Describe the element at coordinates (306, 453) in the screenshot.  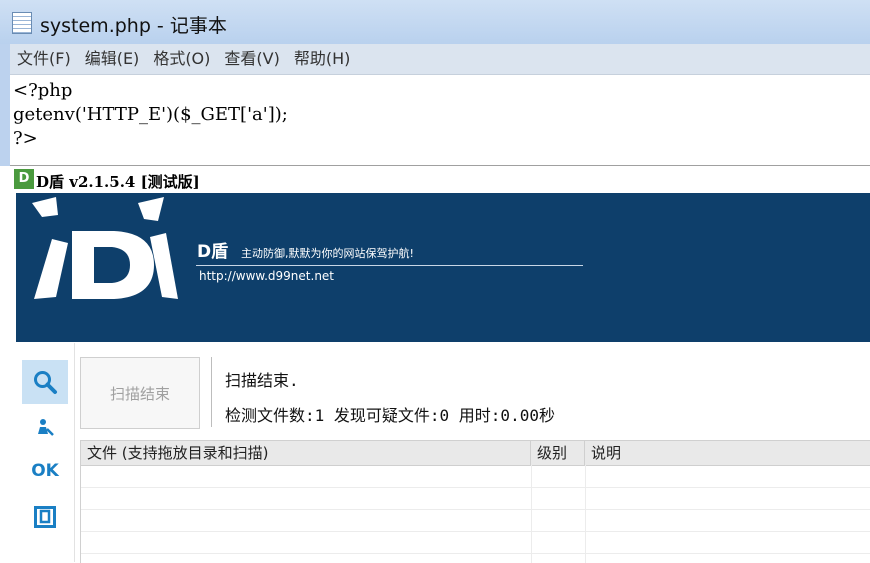
I see `column-header-file: 文件 (支持拖放目录和扫描)` at that location.